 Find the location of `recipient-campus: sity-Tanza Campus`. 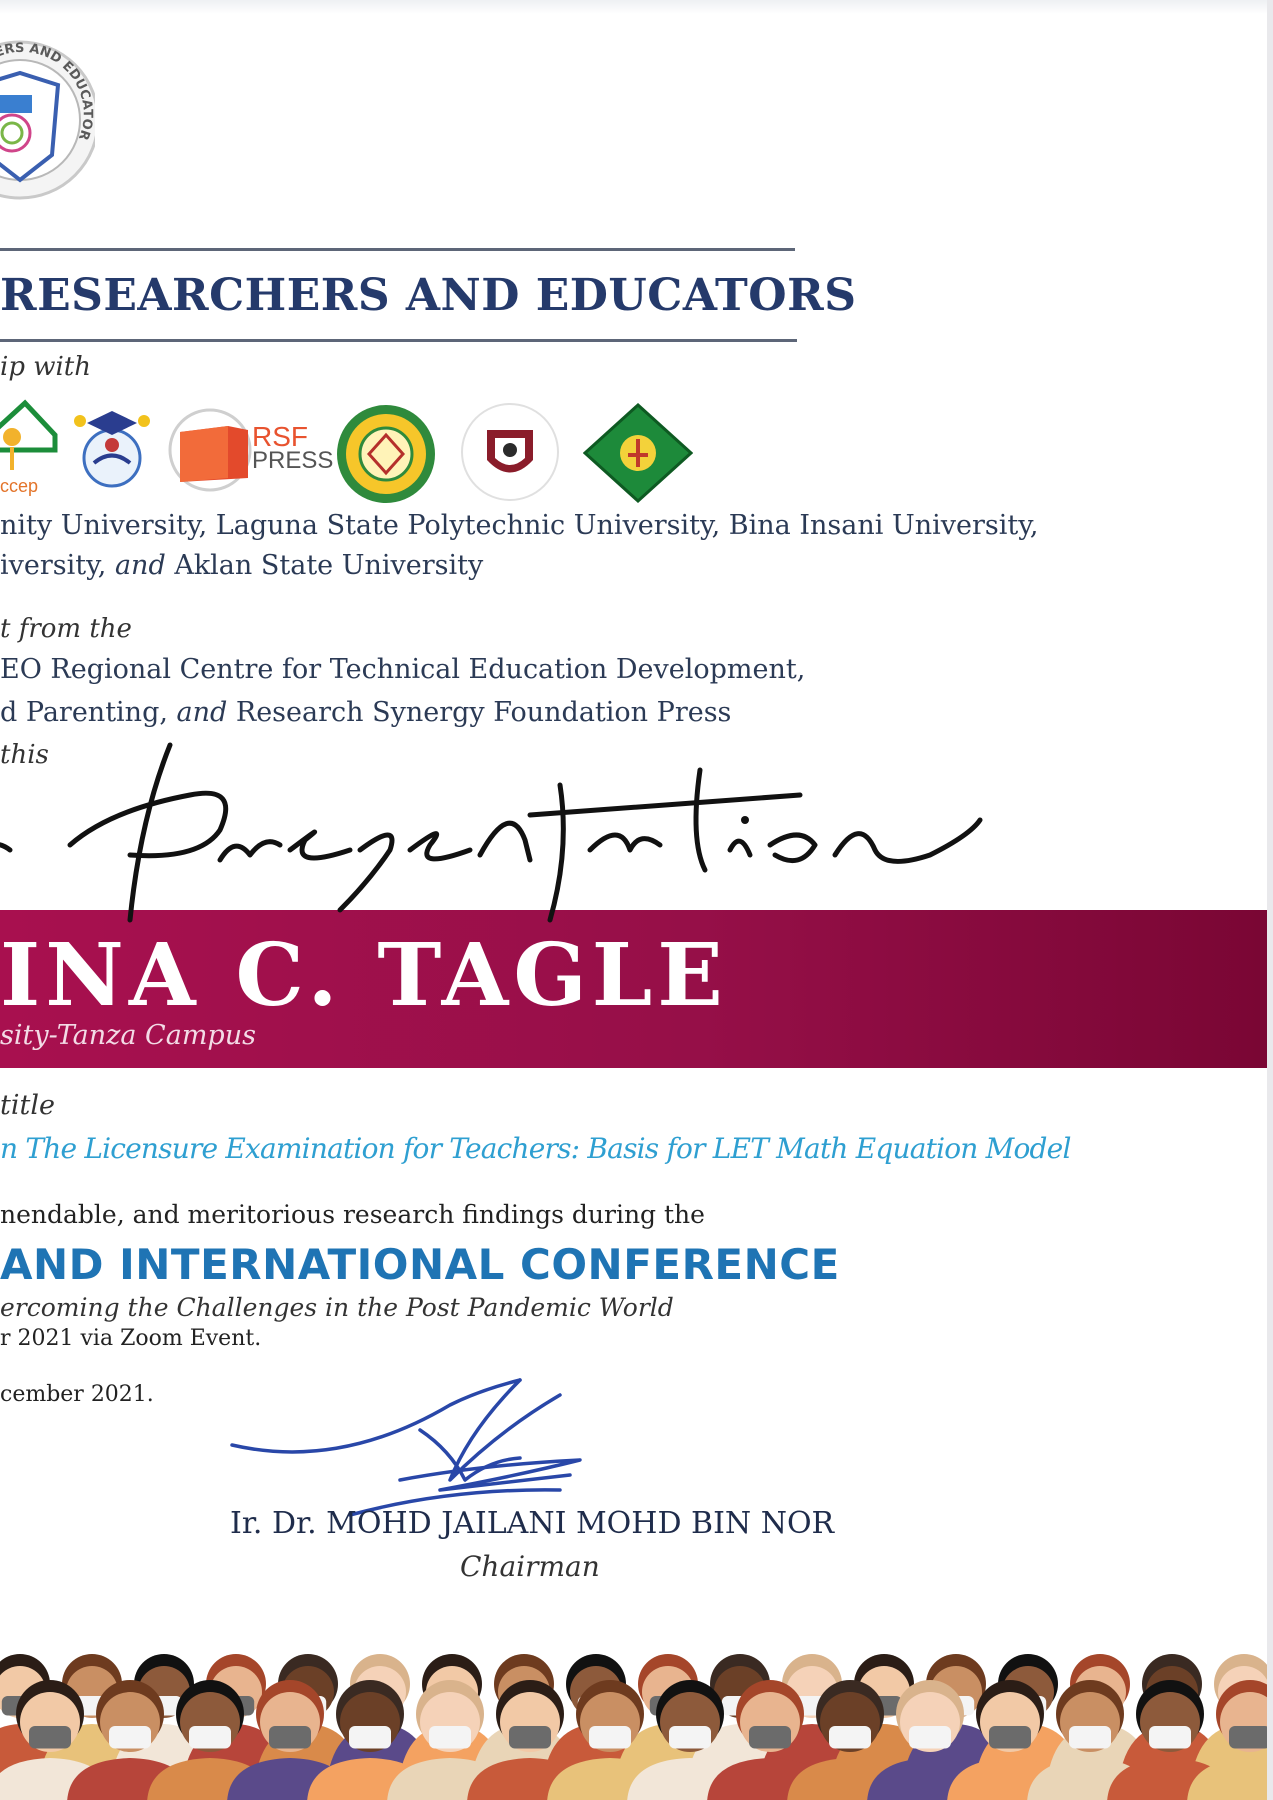

recipient-campus: sity-Tanza Campus is located at coordinates (128, 1035).